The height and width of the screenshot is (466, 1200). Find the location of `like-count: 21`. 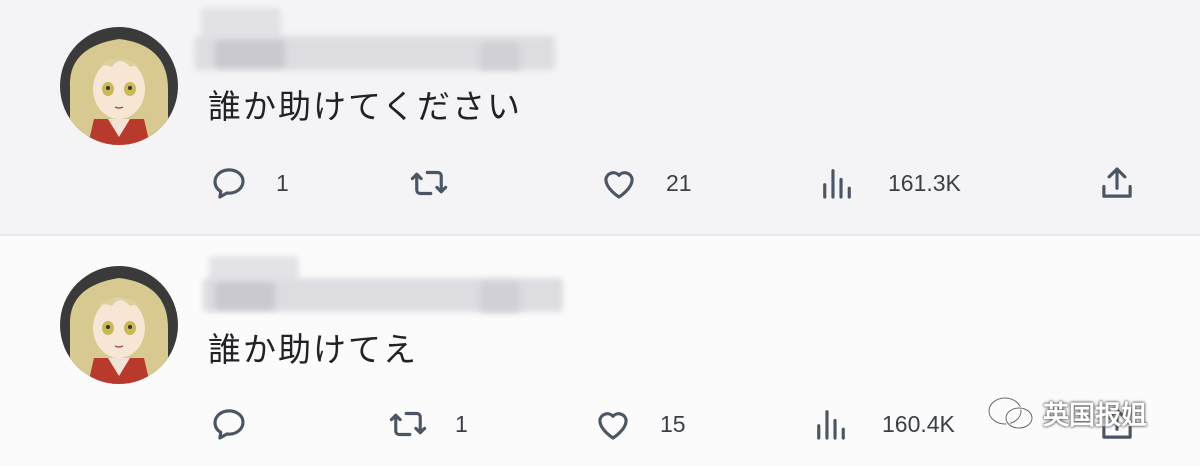

like-count: 21 is located at coordinates (679, 182).